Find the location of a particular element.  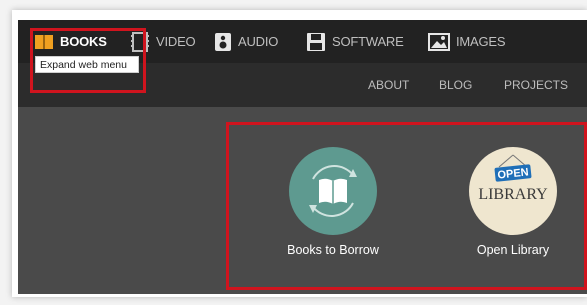

nav-link-about: ABOUT is located at coordinates (388, 85).